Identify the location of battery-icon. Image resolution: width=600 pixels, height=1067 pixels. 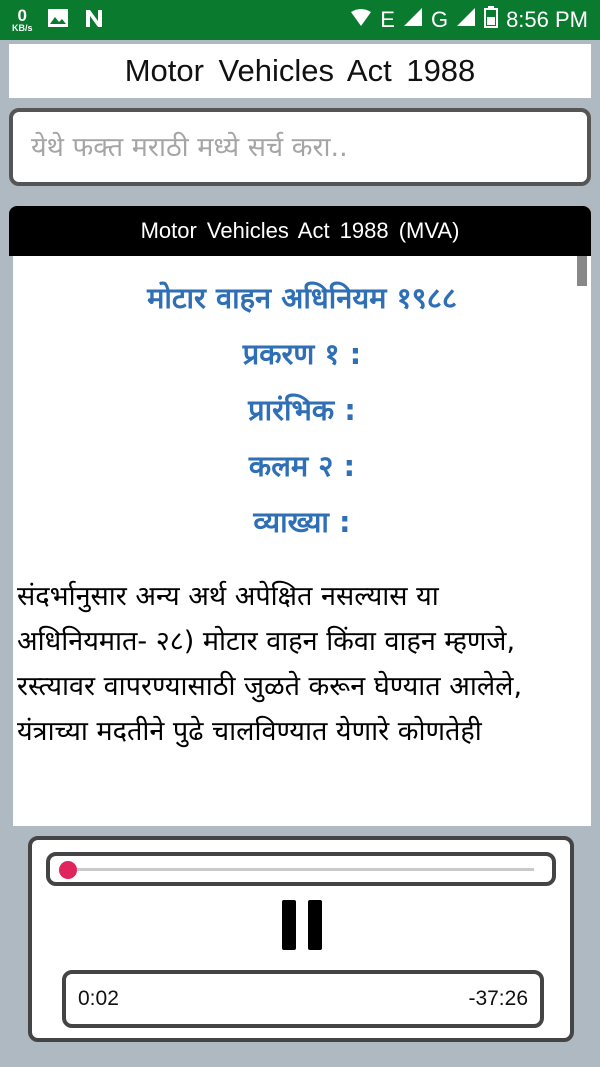
(491, 20).